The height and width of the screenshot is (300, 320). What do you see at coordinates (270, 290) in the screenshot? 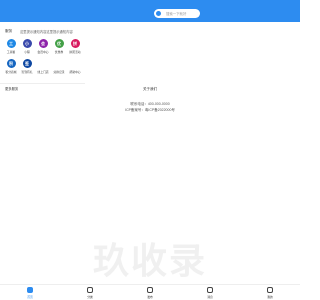
I see `profile-icon` at bounding box center [270, 290].